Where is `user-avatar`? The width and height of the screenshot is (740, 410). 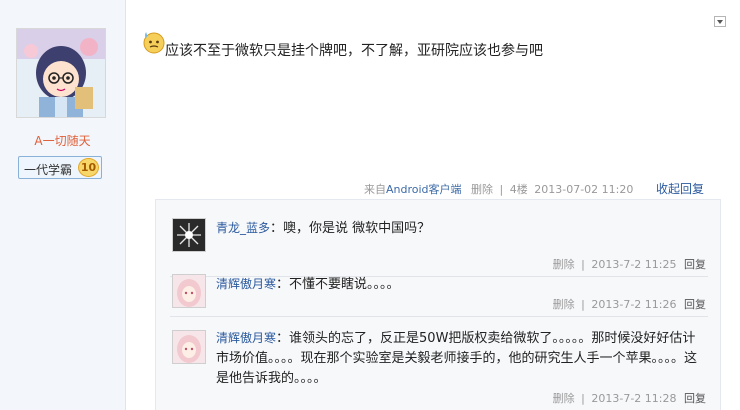
user-avatar is located at coordinates (61, 73).